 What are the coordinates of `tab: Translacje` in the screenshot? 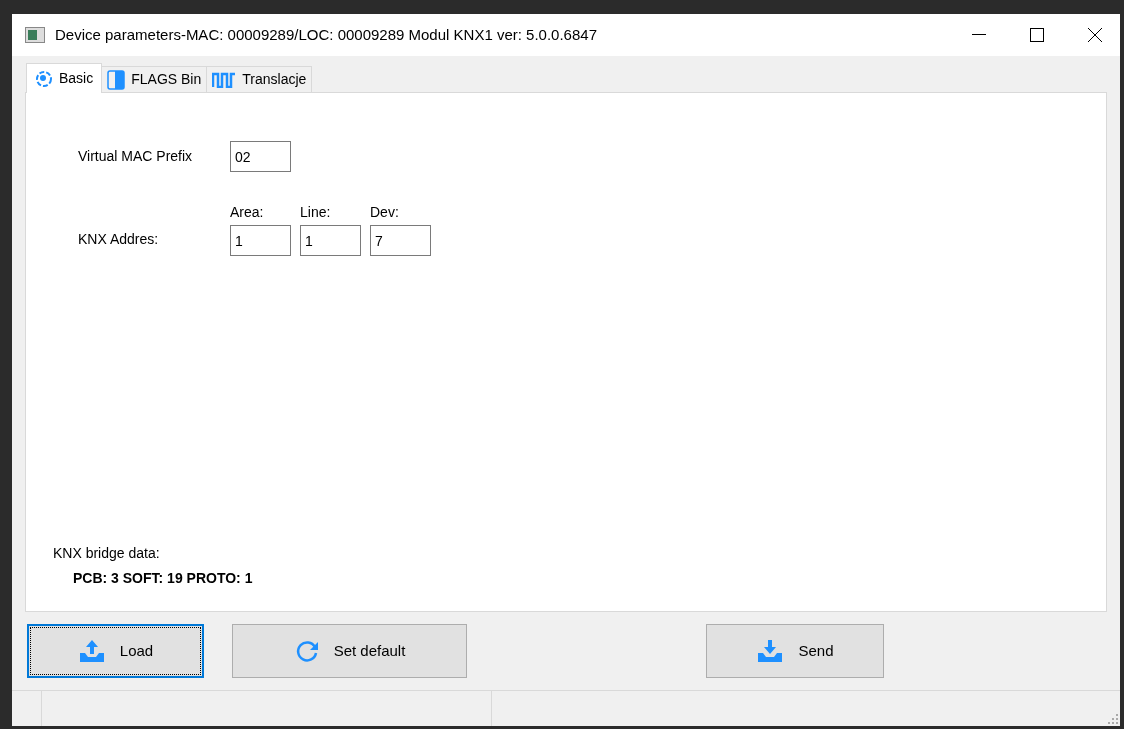 It's located at (260, 79).